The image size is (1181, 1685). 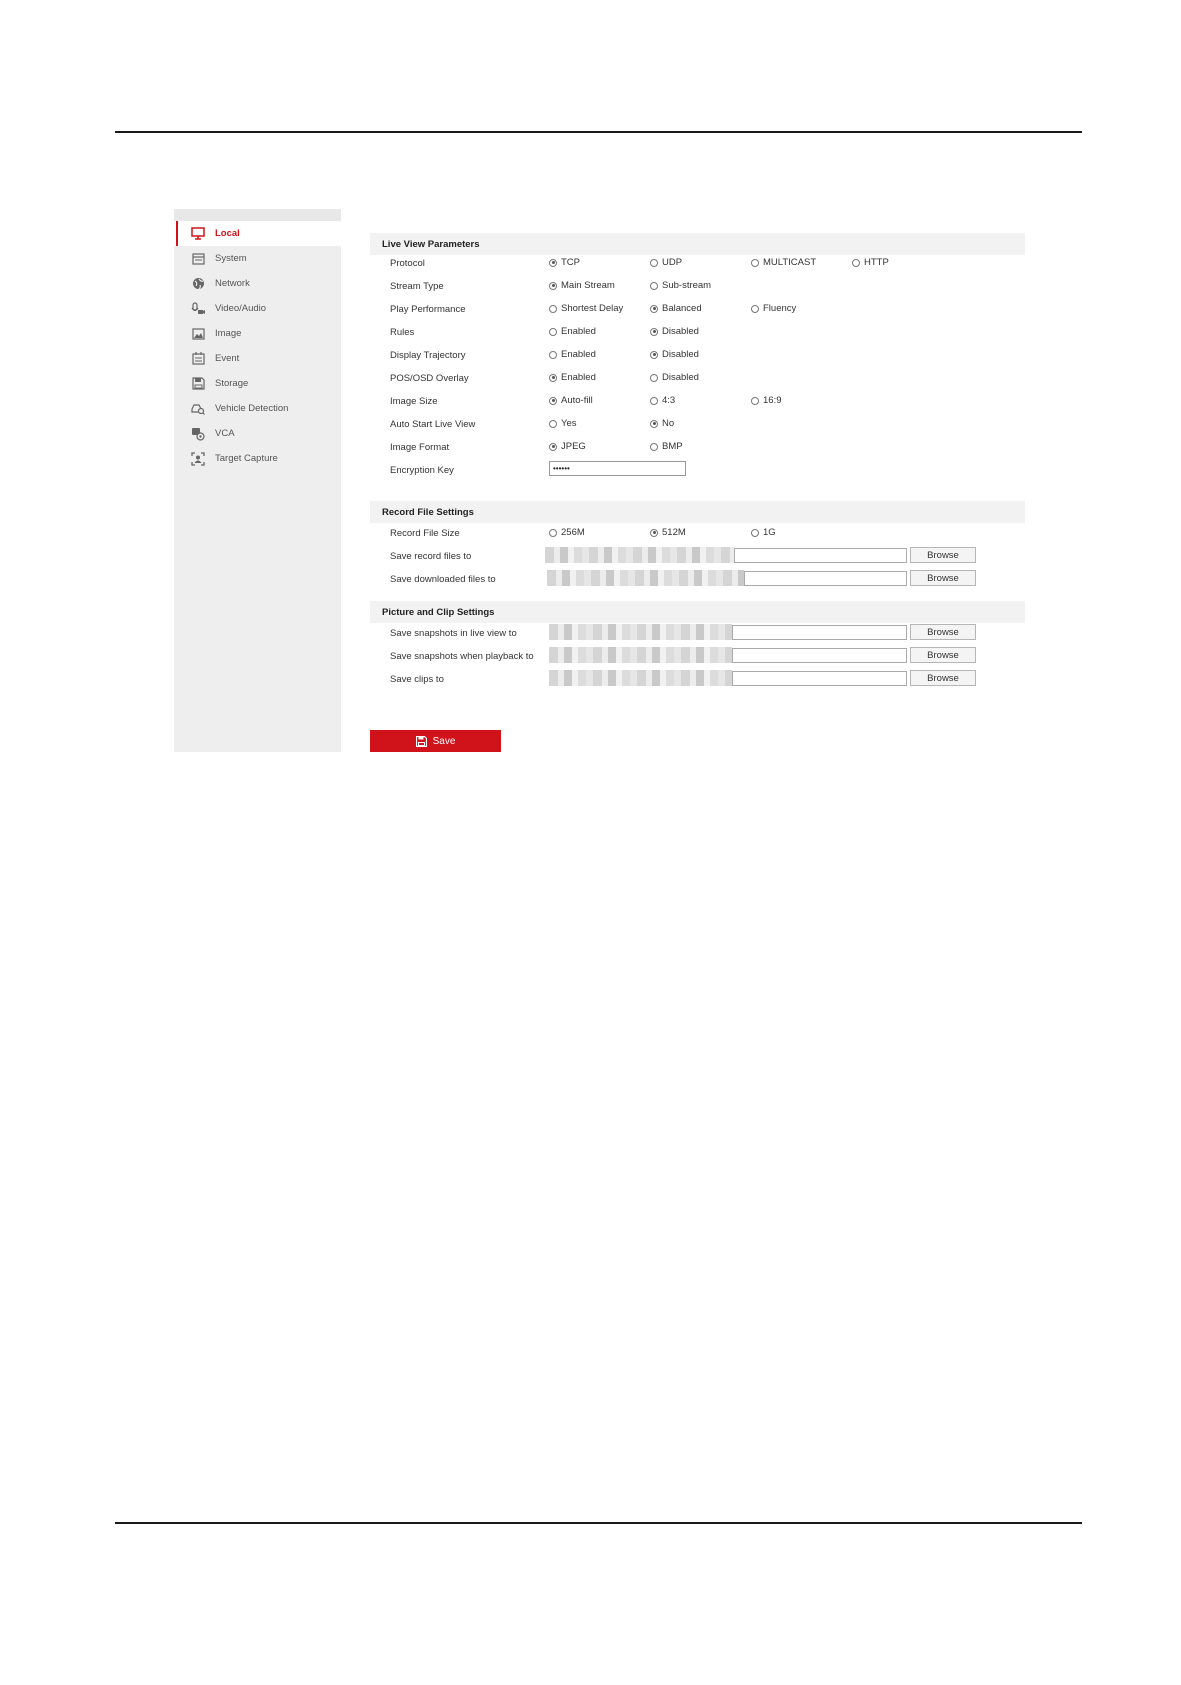 I want to click on radio-protocol-udp: UDP, so click(x=666, y=262).